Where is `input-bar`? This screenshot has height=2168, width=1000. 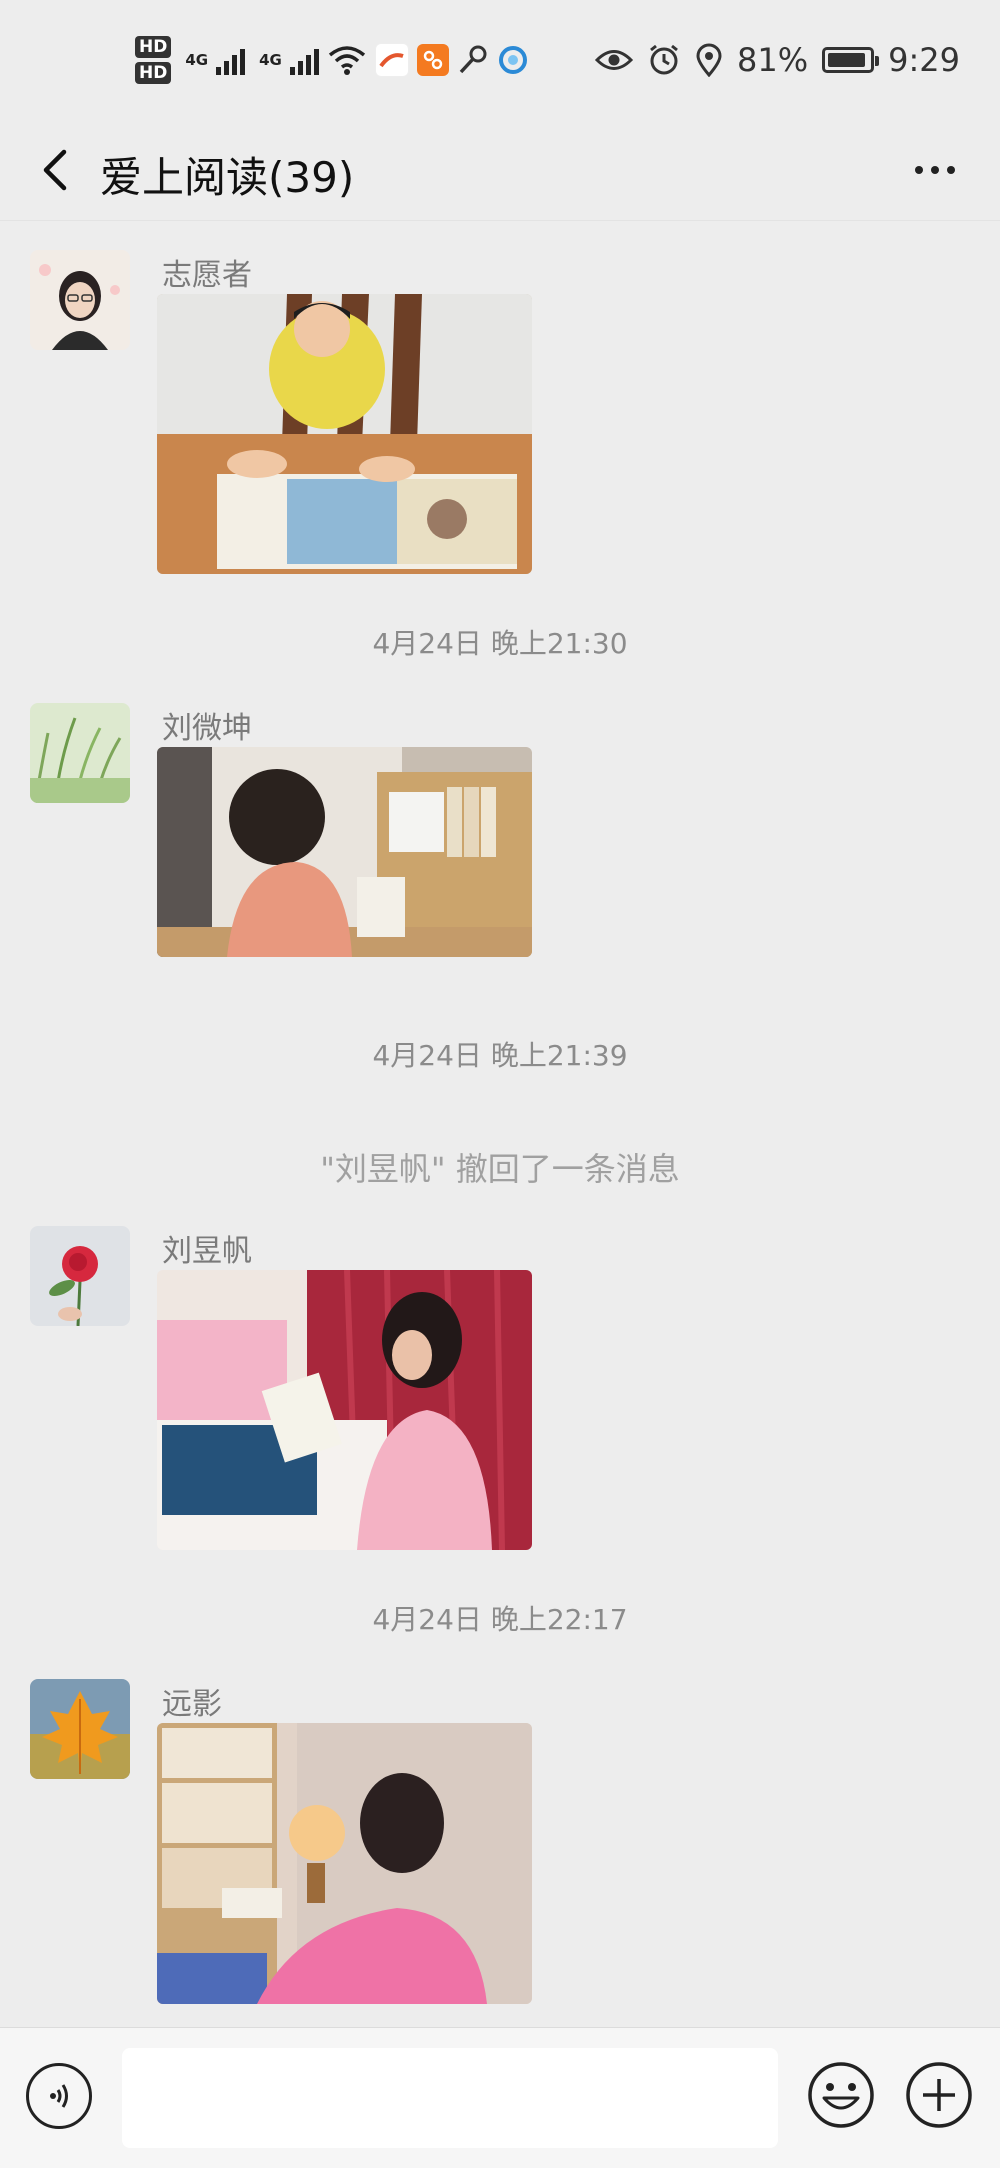
input-bar is located at coordinates (500, 2097).